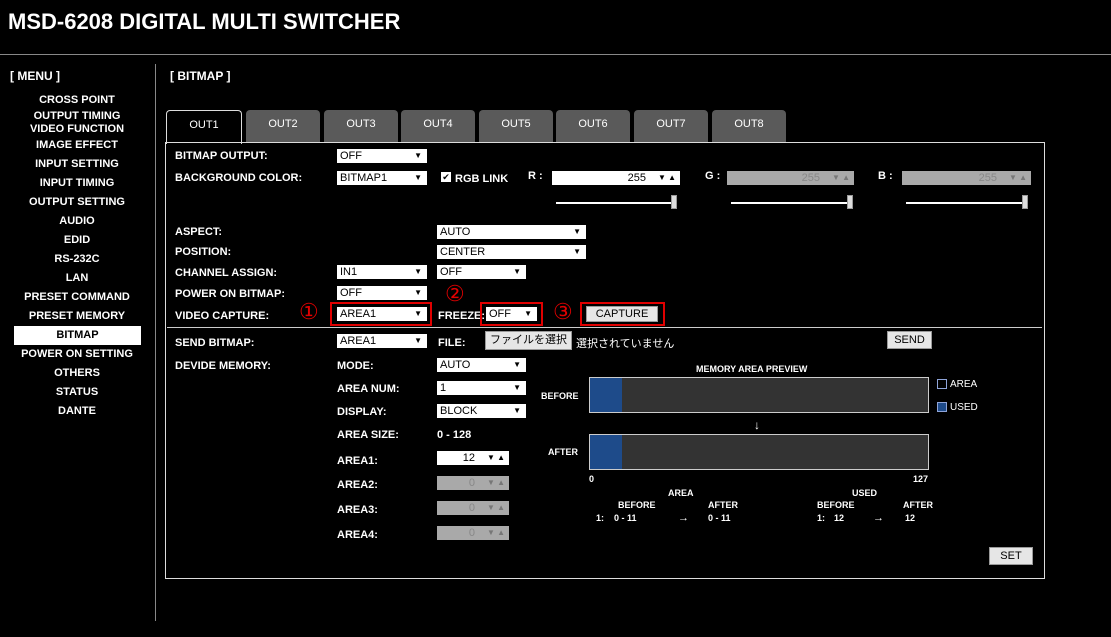 The image size is (1111, 637). I want to click on mode-select: AUTO ▼, so click(481, 365).